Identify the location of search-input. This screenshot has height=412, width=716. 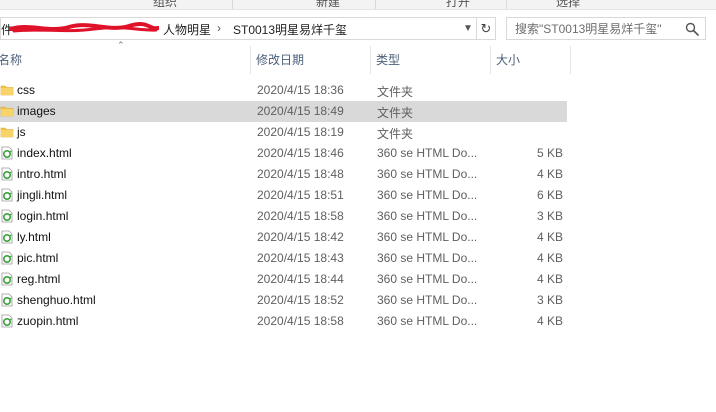
(592, 28).